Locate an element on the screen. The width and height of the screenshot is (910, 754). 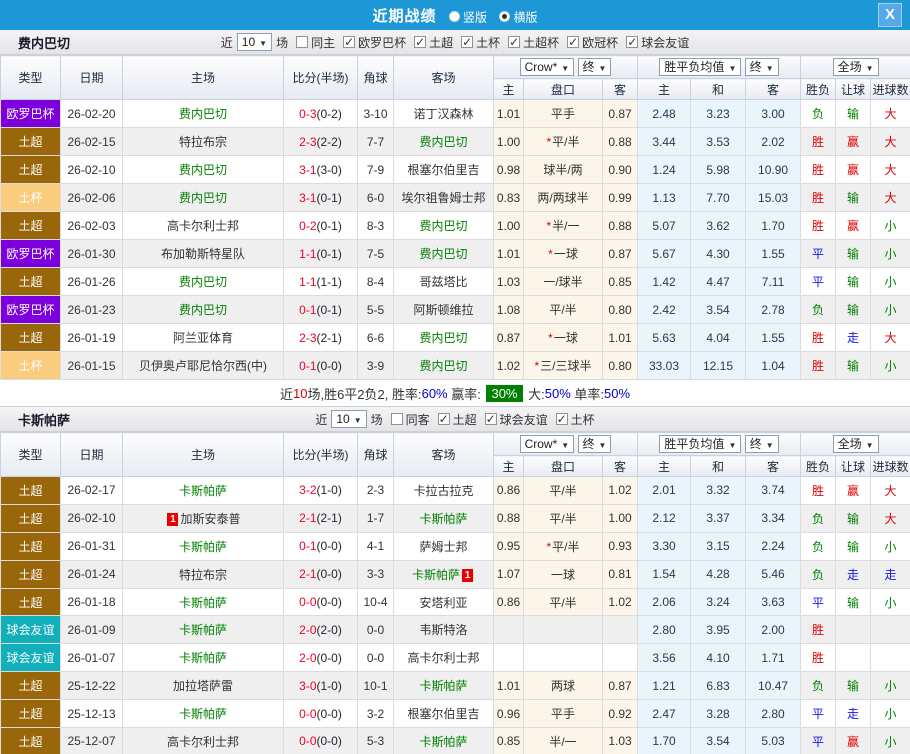
corner-cell: 3-10 is located at coordinates (375, 113).